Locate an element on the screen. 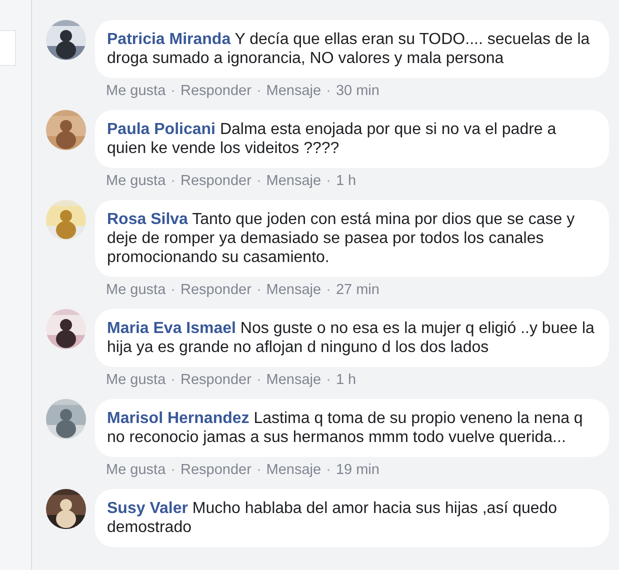  comment-text: Patricia Miranda Y decía que ellas eran su TODO.... secuelas de la droga sumado a ignorancia, NO valores y mala persona is located at coordinates (349, 49).